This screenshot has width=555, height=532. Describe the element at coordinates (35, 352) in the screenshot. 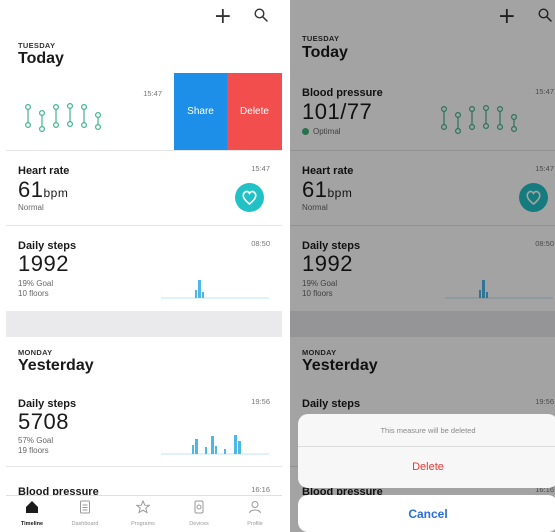

I see `day-weekday: MONDAY` at that location.